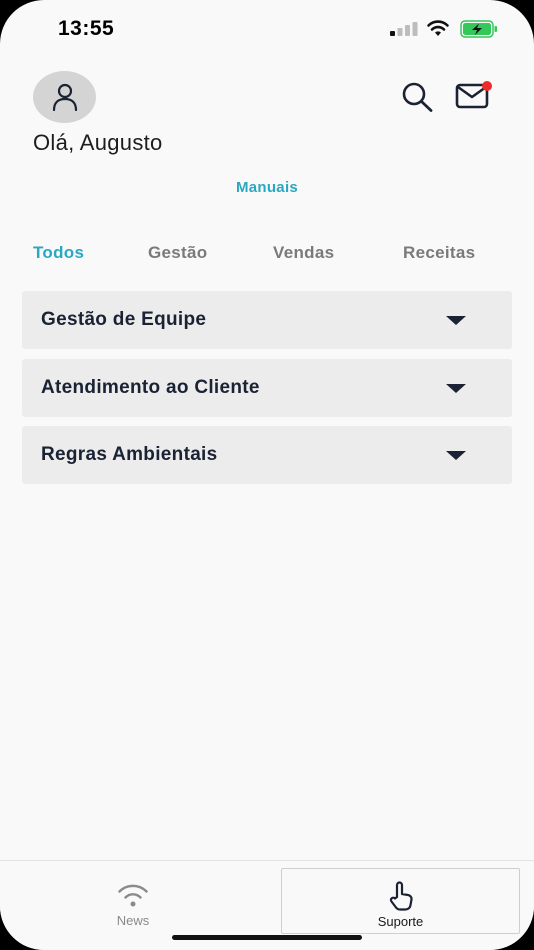 This screenshot has height=950, width=534. I want to click on section-title: Manuais, so click(267, 187).